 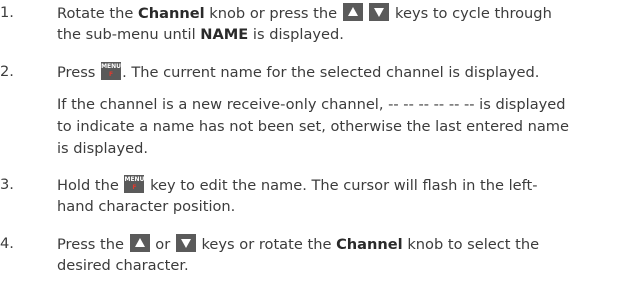 I want to click on step-number: 4., so click(x=7, y=243).